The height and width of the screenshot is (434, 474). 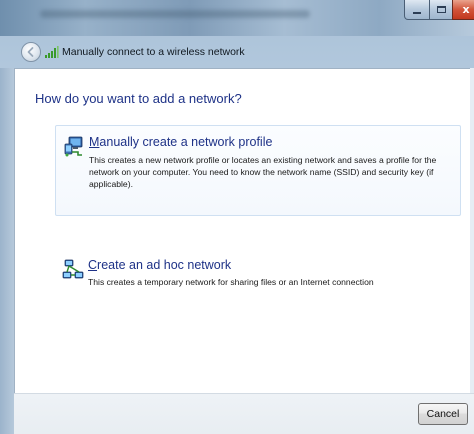 I want to click on close-icon: x, so click(x=466, y=9).